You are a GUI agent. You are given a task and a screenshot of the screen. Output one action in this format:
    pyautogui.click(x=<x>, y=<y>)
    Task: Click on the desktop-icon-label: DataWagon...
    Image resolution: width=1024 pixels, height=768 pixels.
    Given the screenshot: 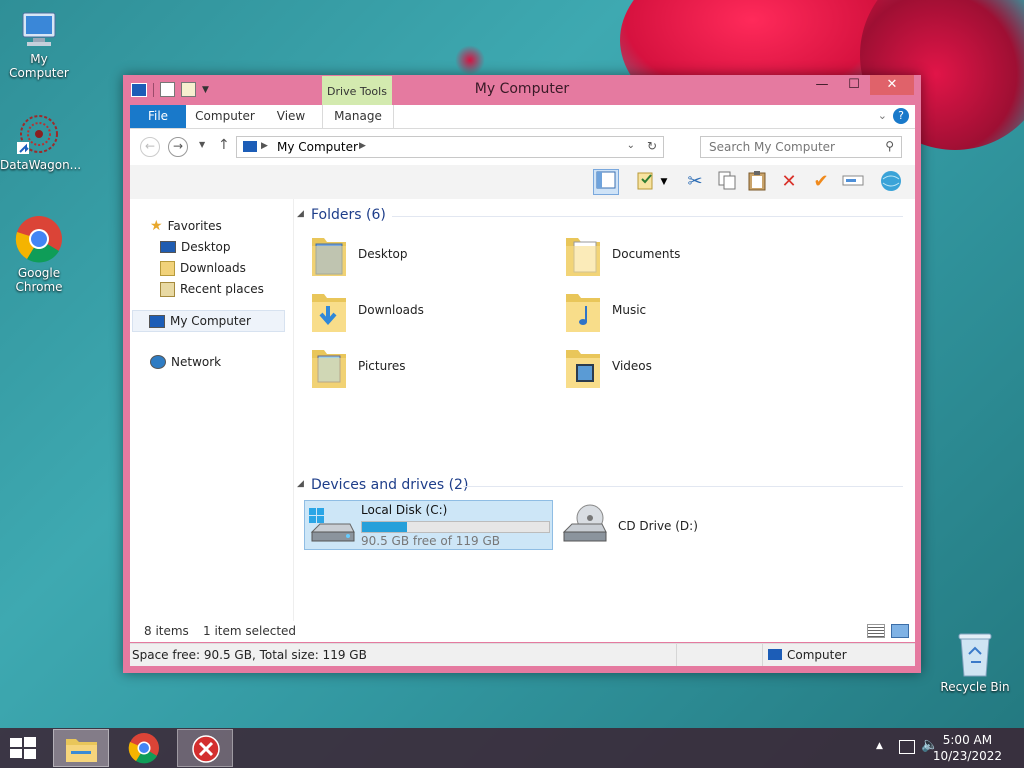 What is the action you would take?
    pyautogui.click(x=41, y=165)
    